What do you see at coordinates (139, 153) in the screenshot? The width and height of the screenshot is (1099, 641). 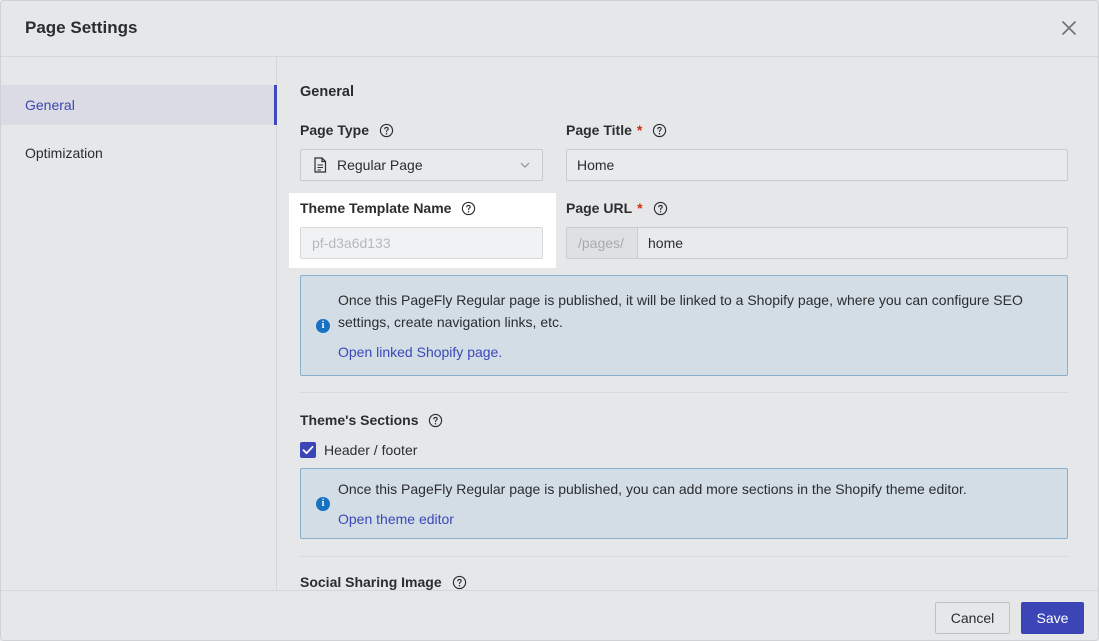 I see `sidebar-item-optimization: Optimization` at bounding box center [139, 153].